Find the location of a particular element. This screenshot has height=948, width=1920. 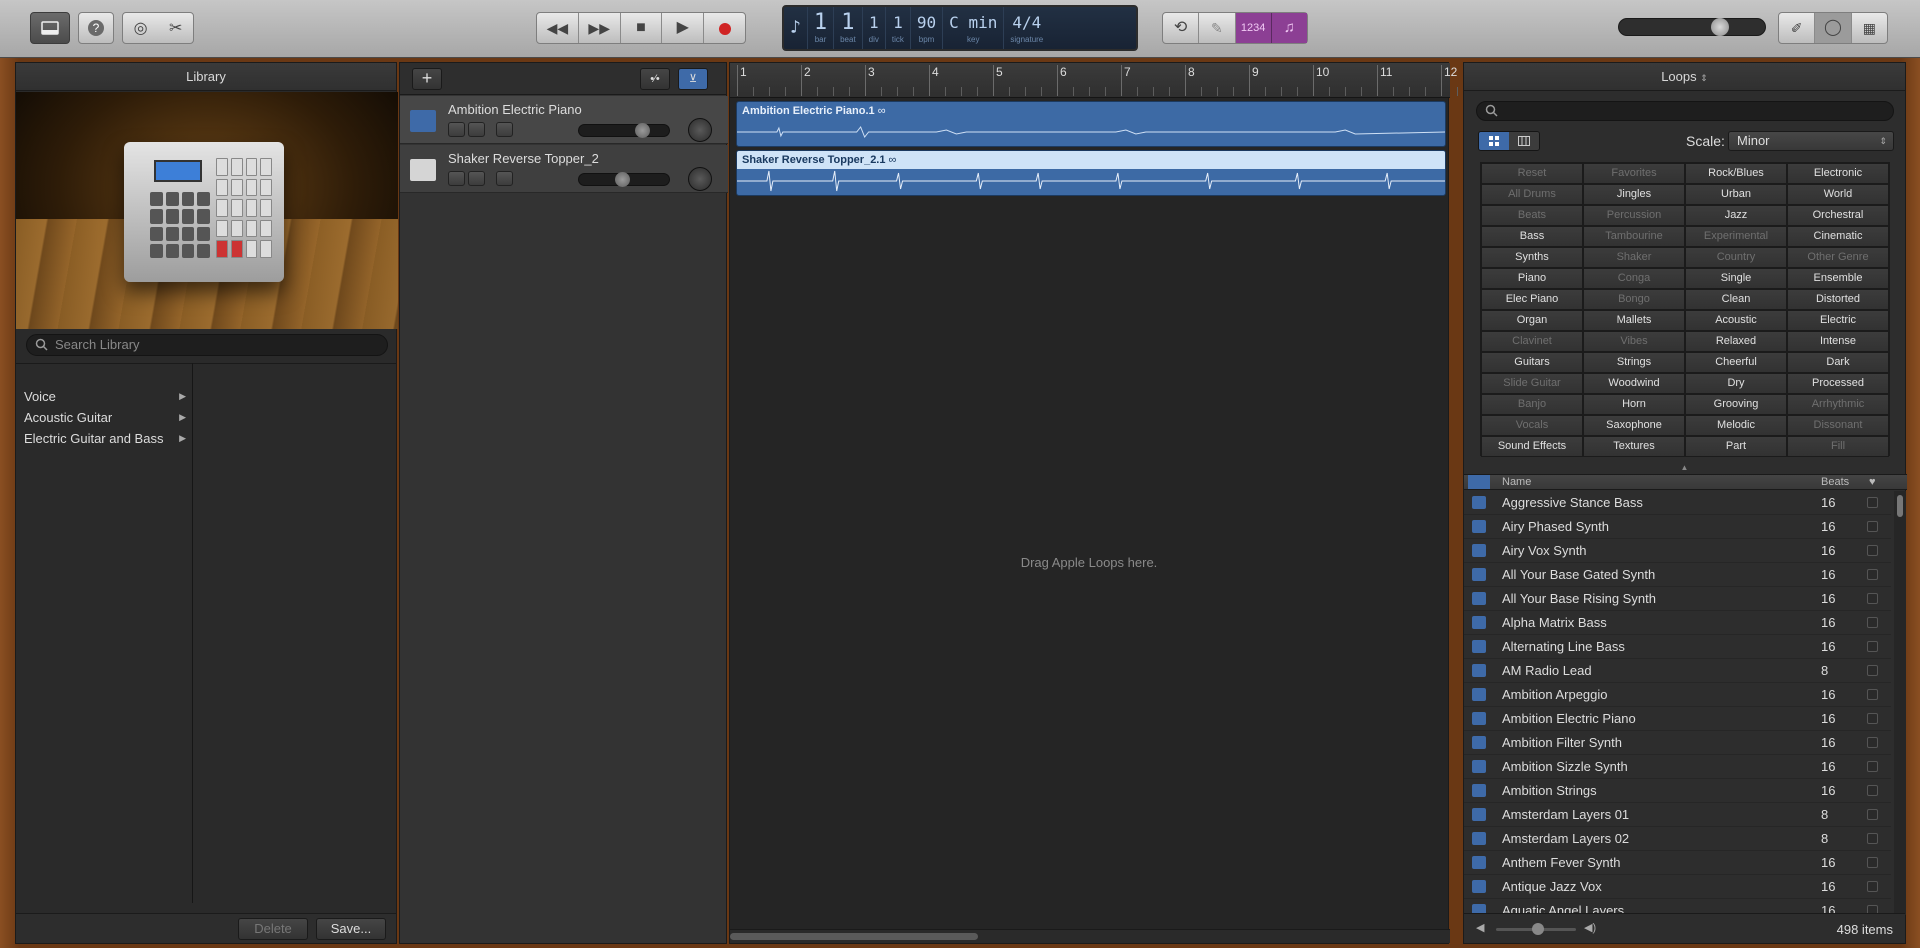

keyword-button: Processed is located at coordinates (1838, 383).